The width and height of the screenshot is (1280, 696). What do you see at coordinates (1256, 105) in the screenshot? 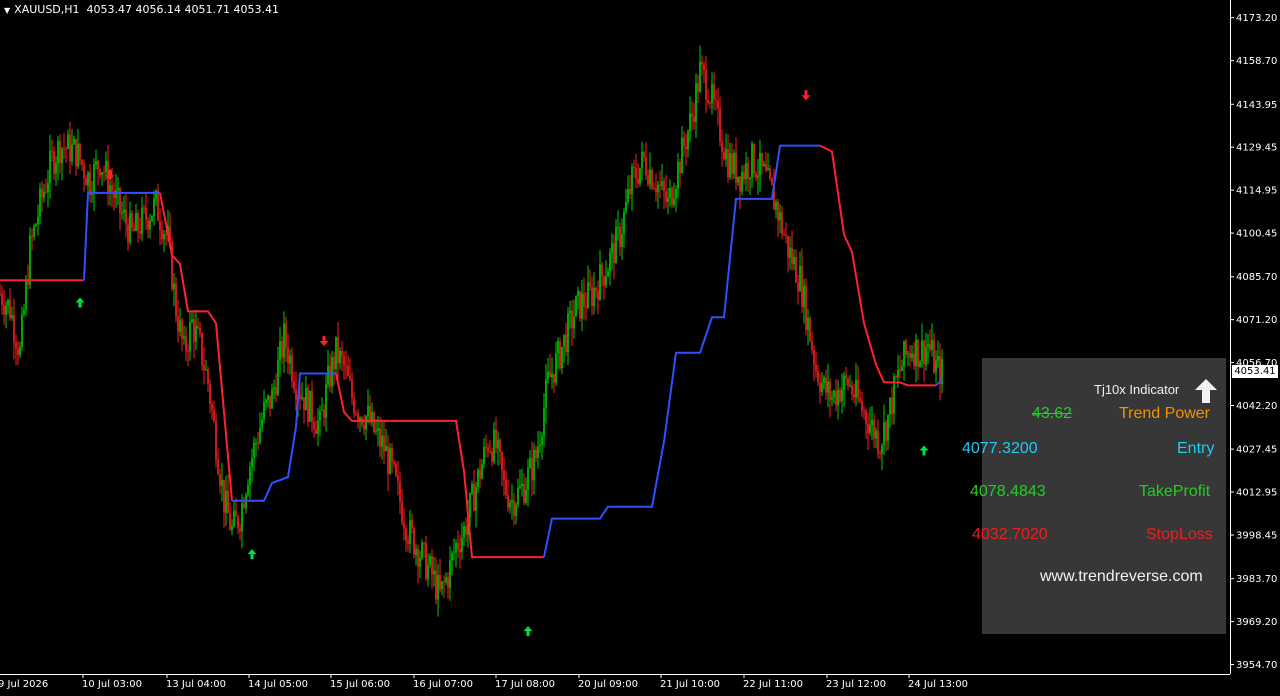
I see `y-tick-label: 4143.95` at bounding box center [1256, 105].